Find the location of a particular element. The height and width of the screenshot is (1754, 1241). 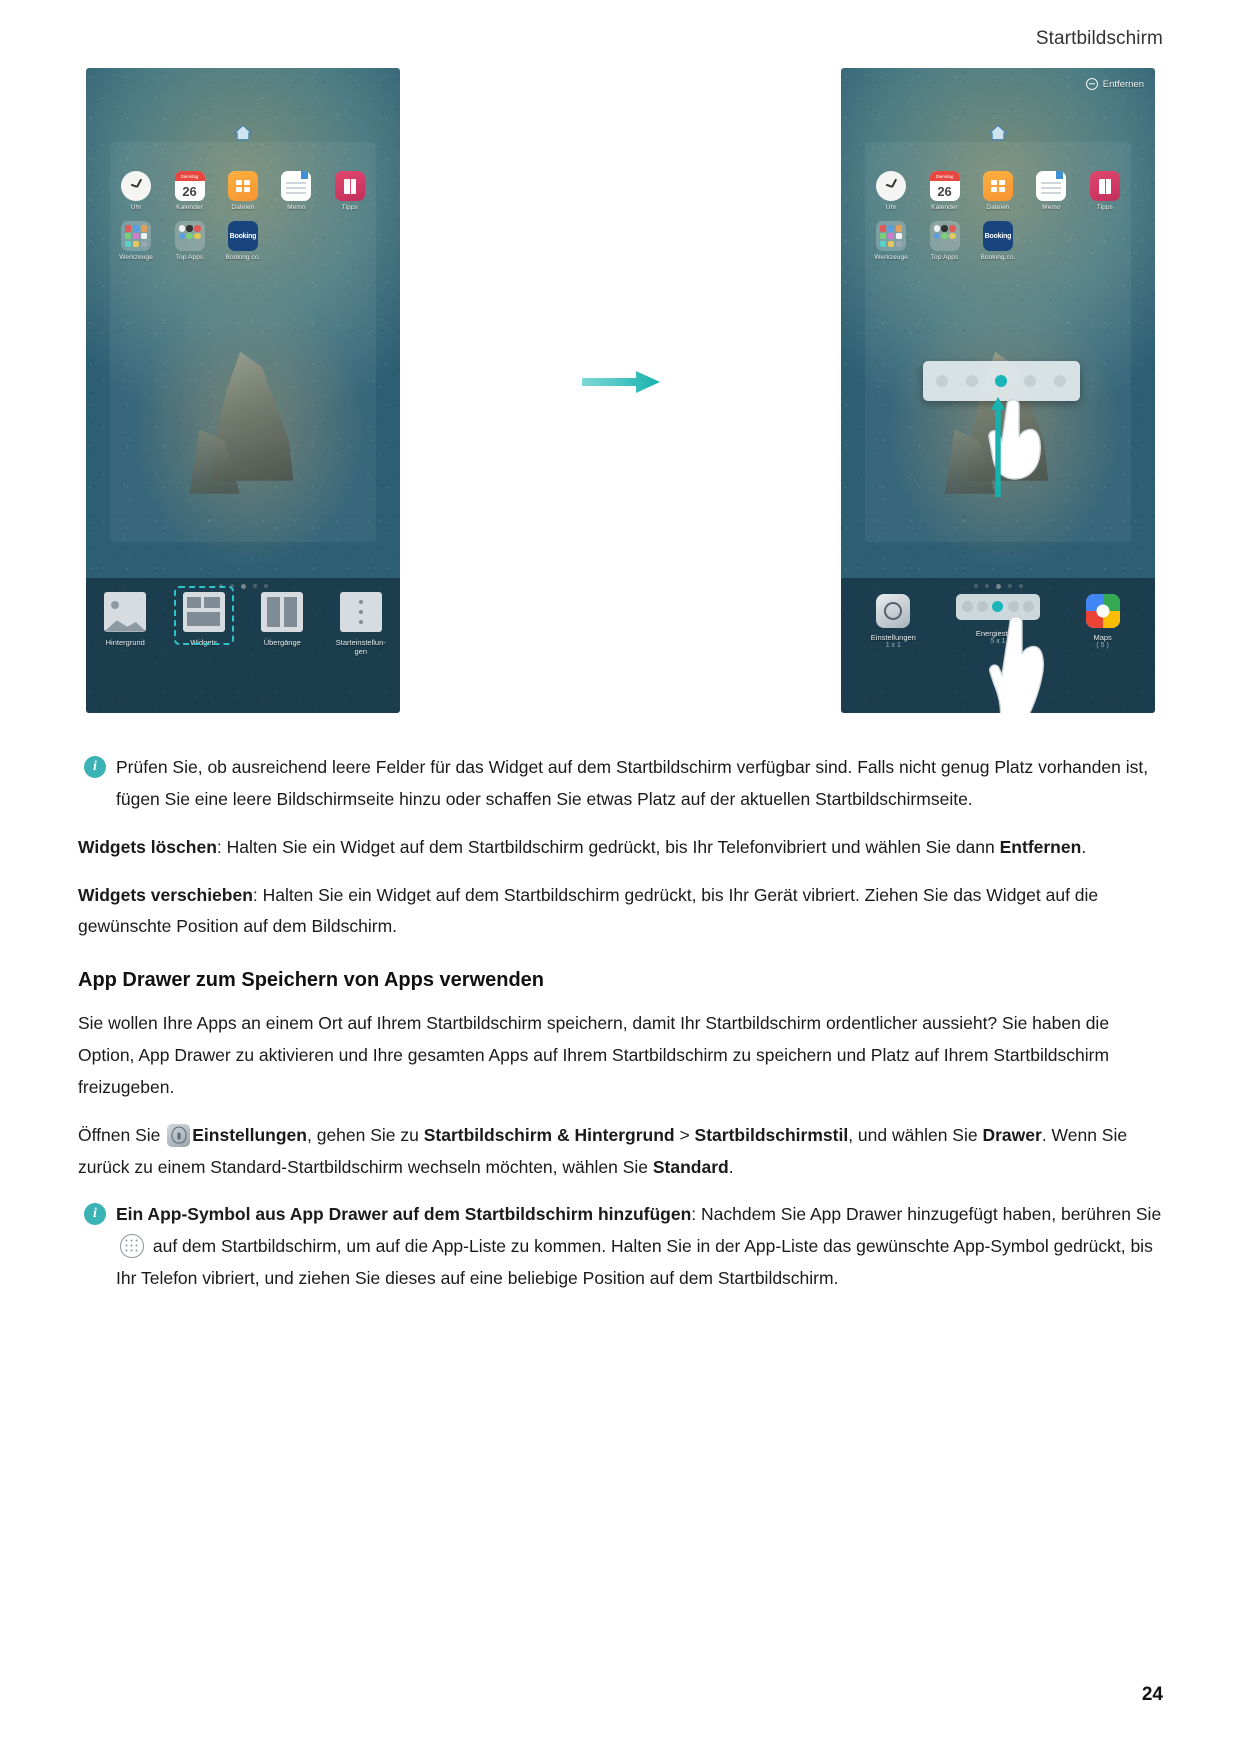

right-arrow-icon is located at coordinates (620, 382).